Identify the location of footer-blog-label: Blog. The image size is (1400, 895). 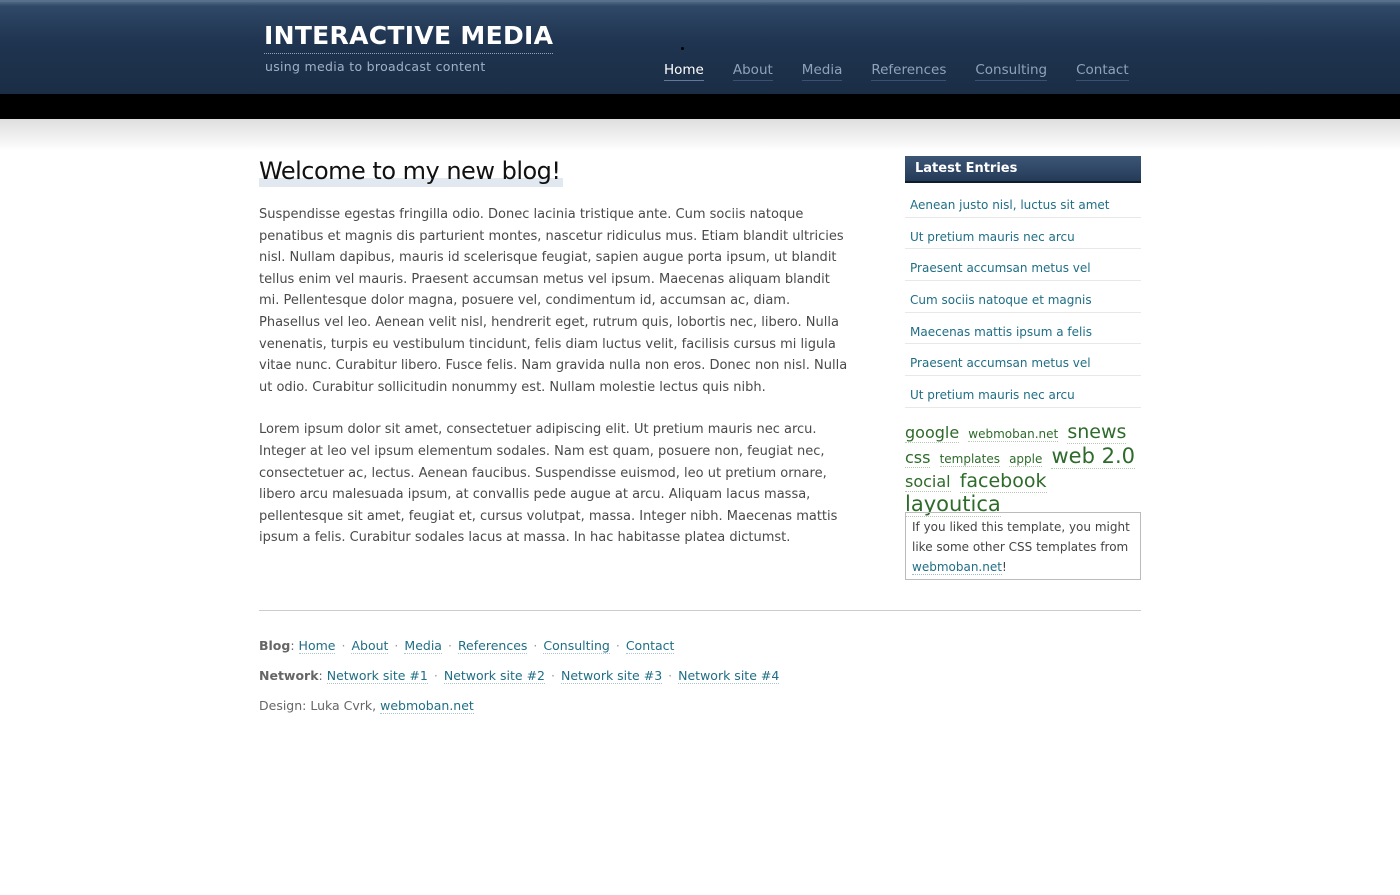
(275, 645).